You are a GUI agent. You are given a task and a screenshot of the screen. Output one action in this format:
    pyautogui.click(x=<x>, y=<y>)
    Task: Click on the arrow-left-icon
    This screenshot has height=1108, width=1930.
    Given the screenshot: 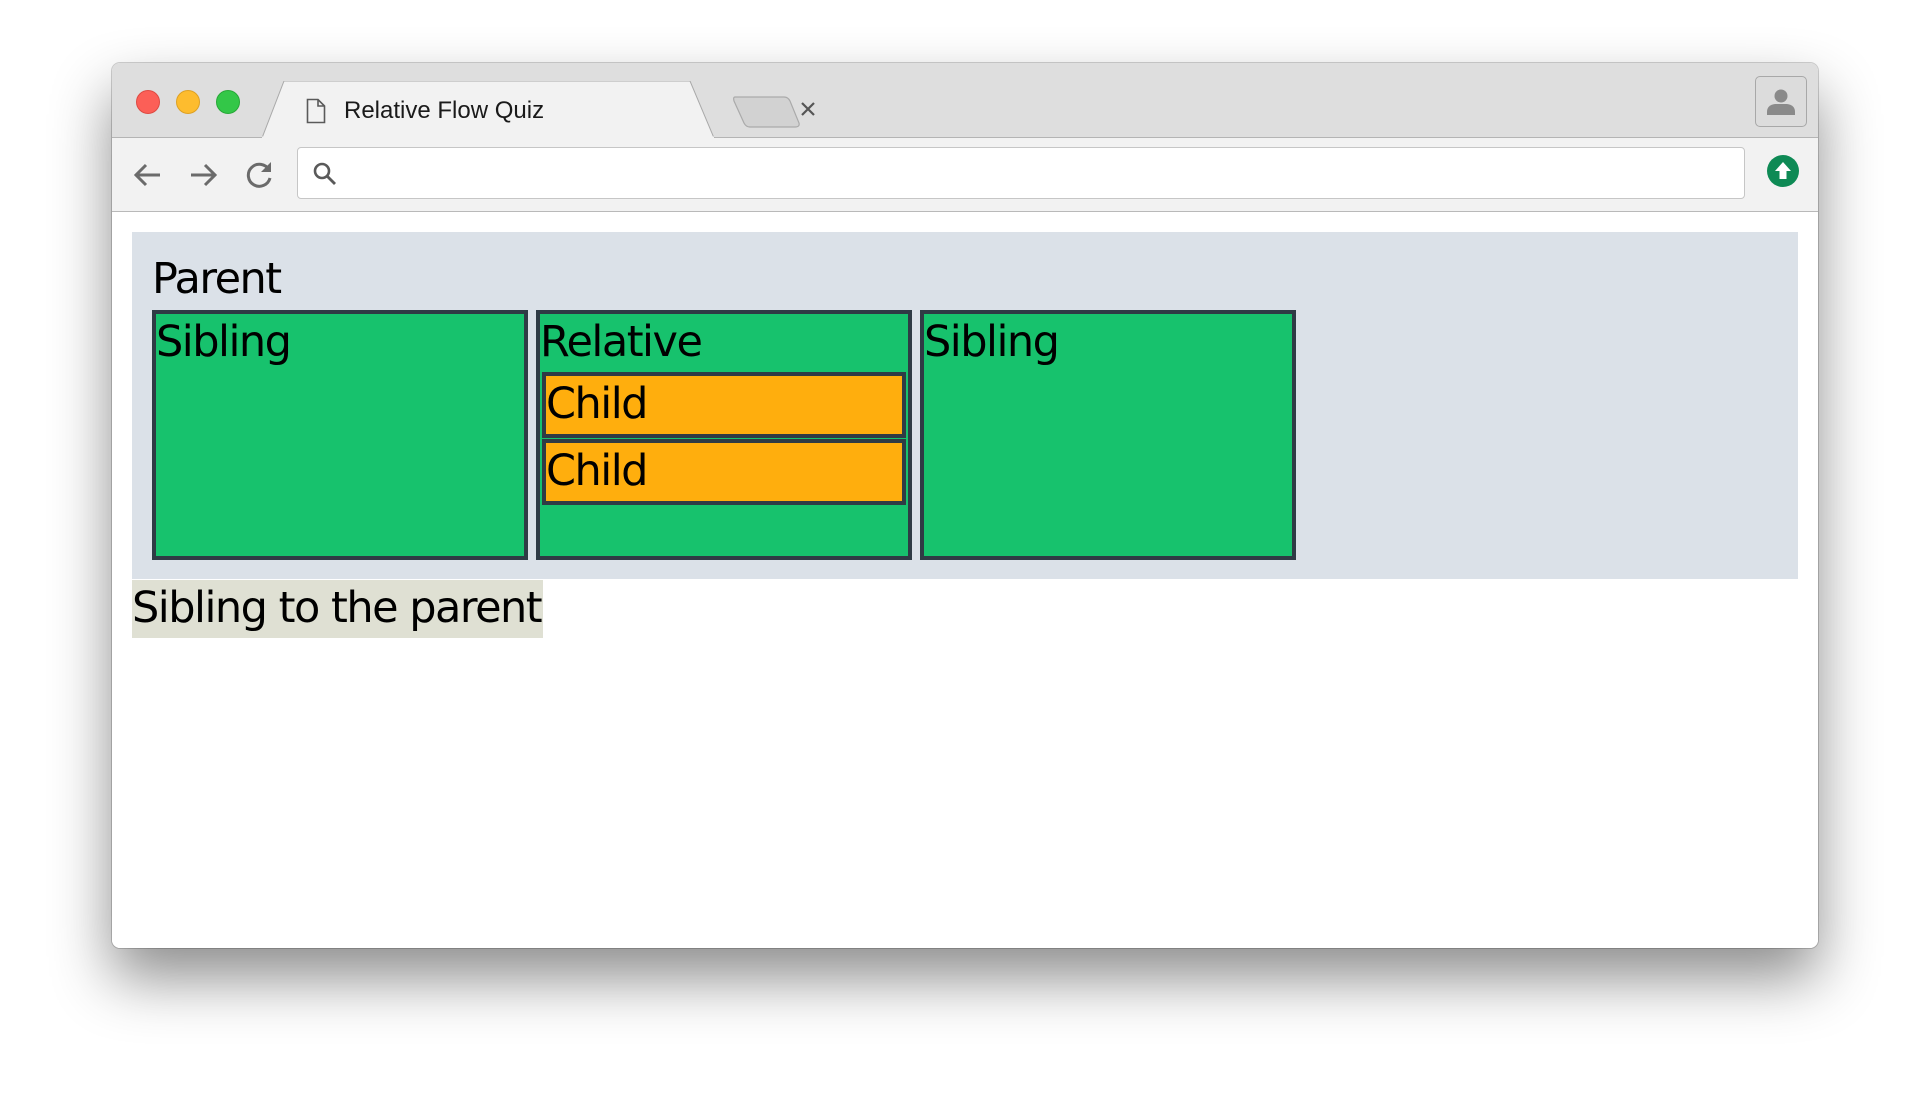 What is the action you would take?
    pyautogui.click(x=148, y=175)
    